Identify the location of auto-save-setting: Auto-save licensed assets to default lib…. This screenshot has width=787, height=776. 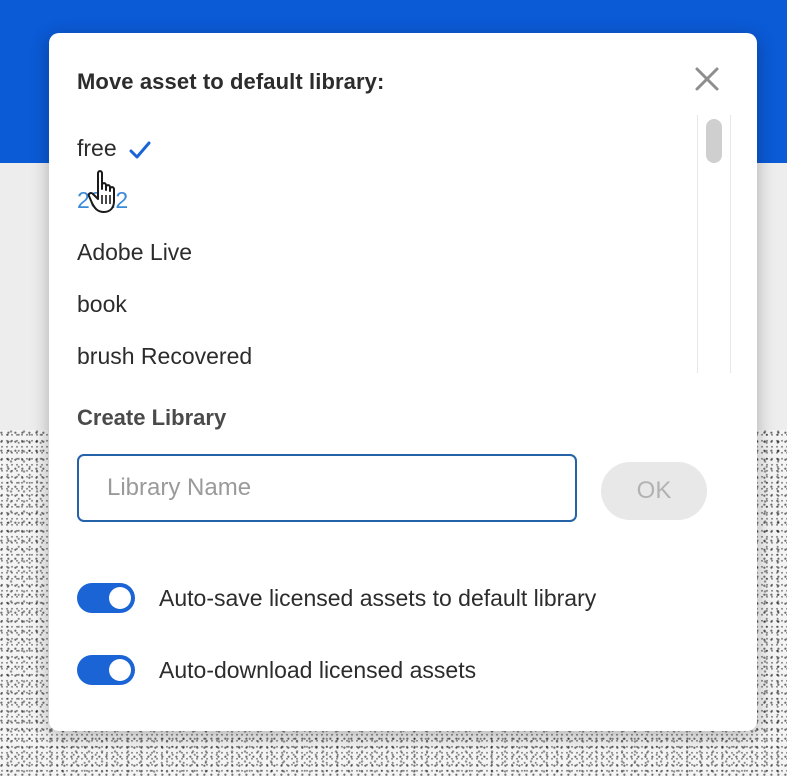
(336, 598).